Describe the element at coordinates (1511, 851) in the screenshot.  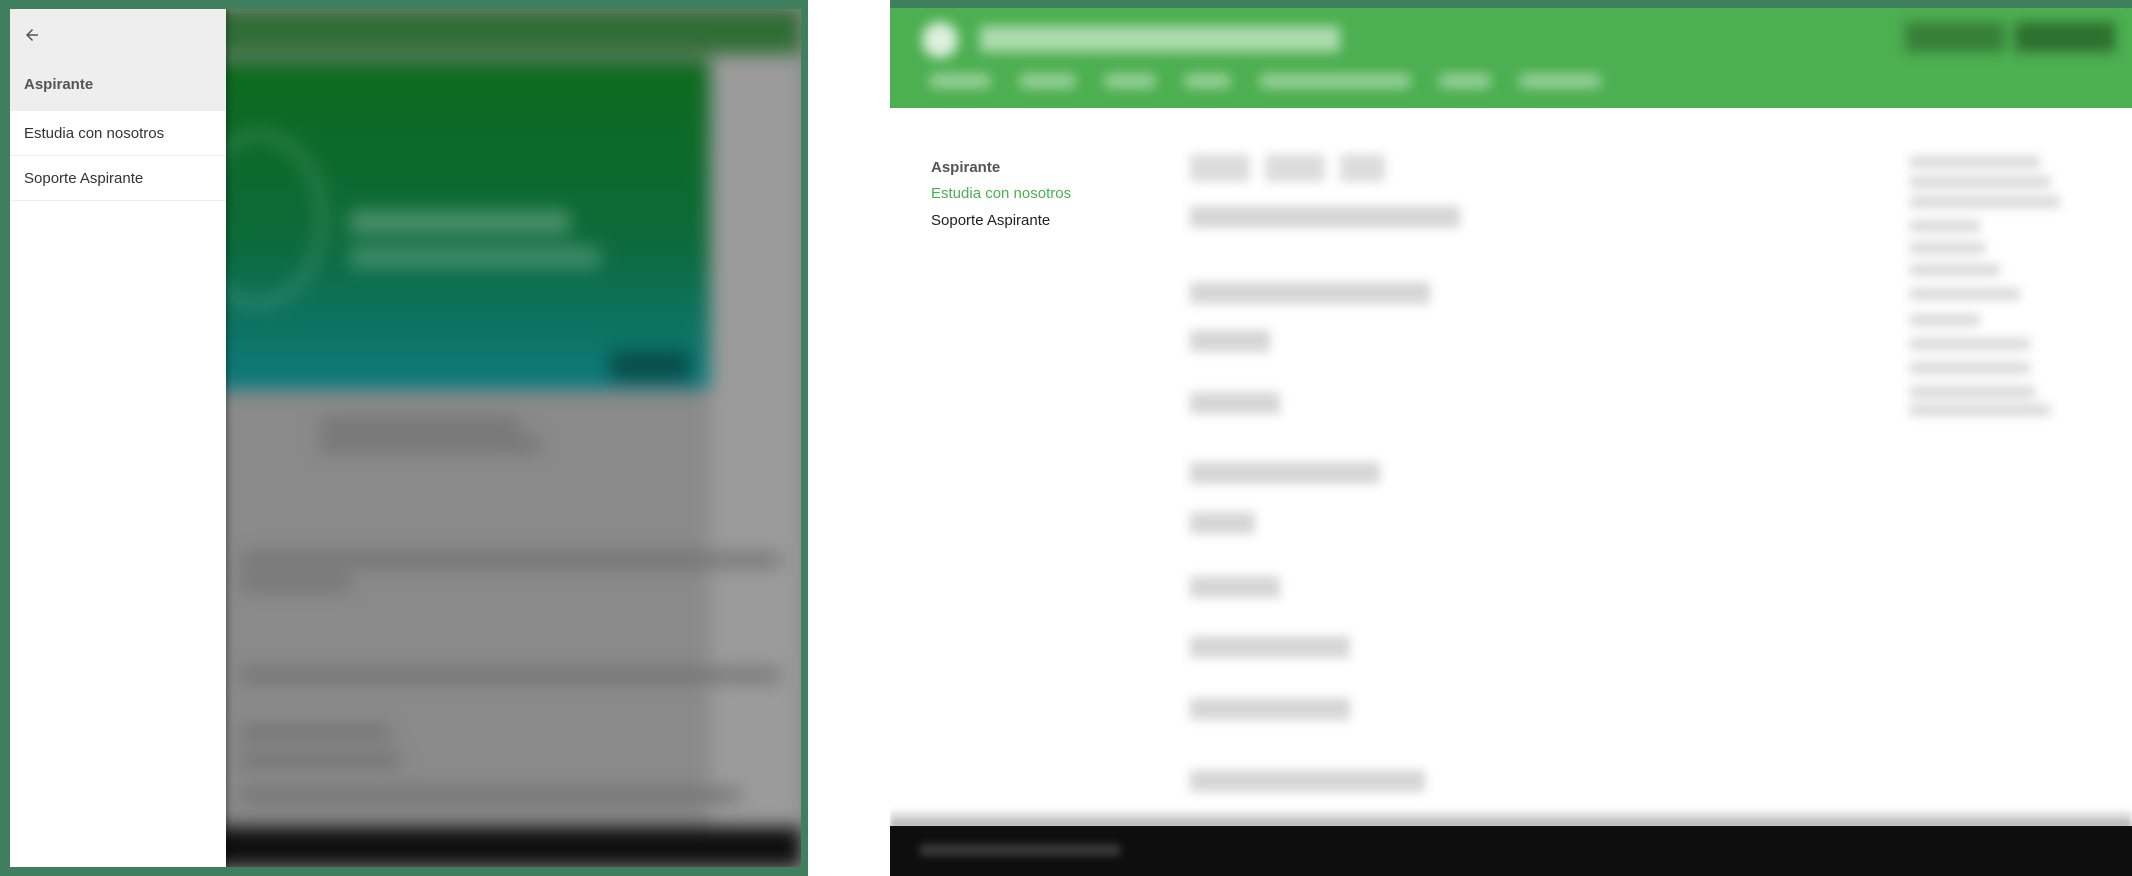
I see `site-footer` at that location.